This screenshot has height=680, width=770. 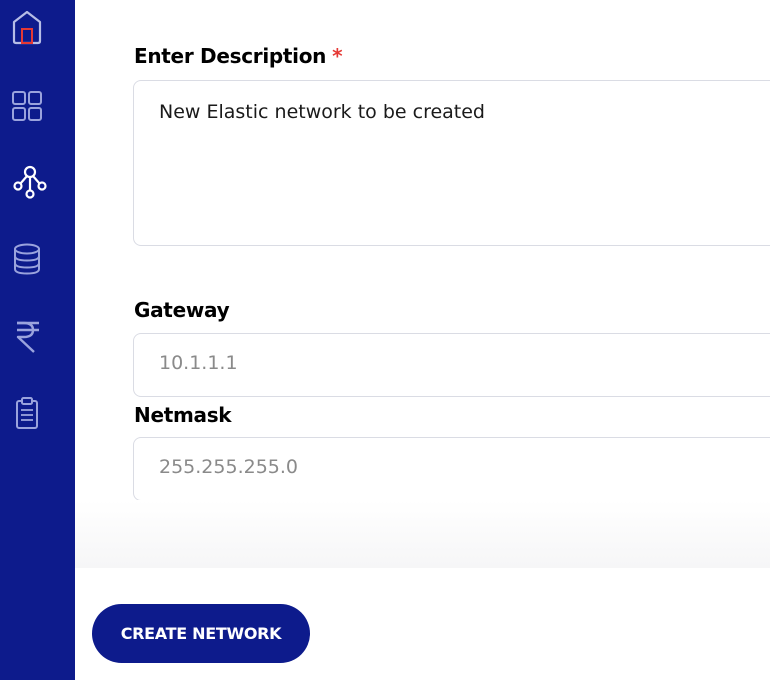 What do you see at coordinates (337, 56) in the screenshot?
I see `required-marker: *` at bounding box center [337, 56].